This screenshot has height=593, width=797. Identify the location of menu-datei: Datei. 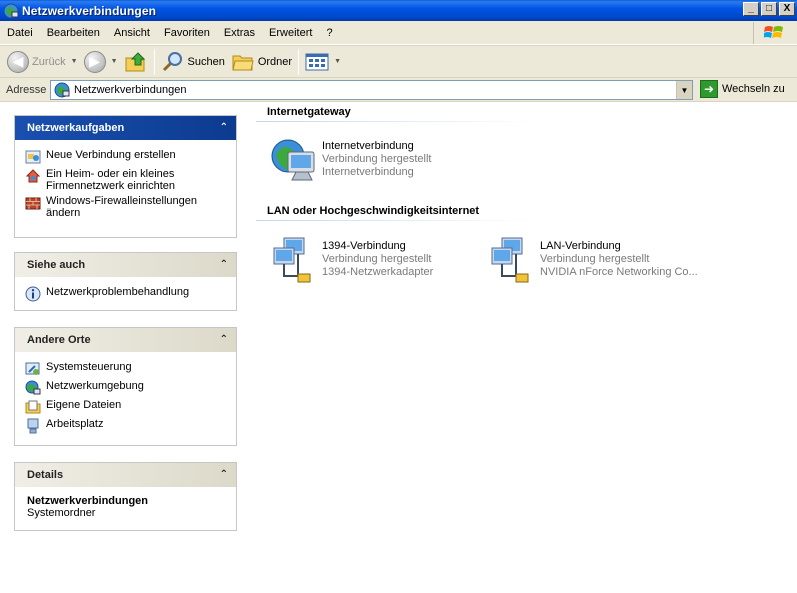
(20, 33).